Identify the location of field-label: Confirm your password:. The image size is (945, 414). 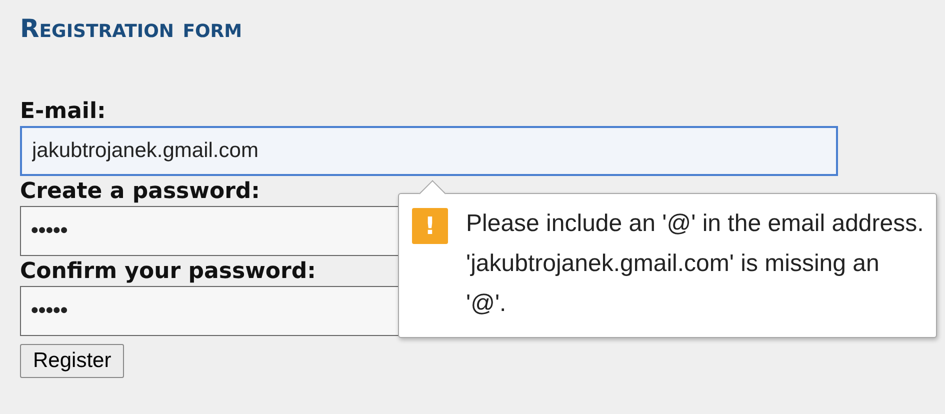
(168, 272).